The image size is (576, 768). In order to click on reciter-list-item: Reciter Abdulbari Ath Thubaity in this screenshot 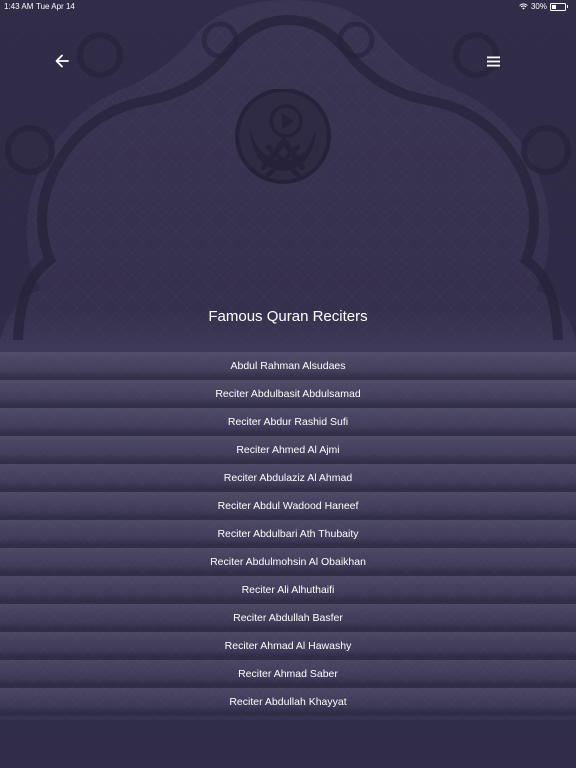, I will do `click(288, 534)`.